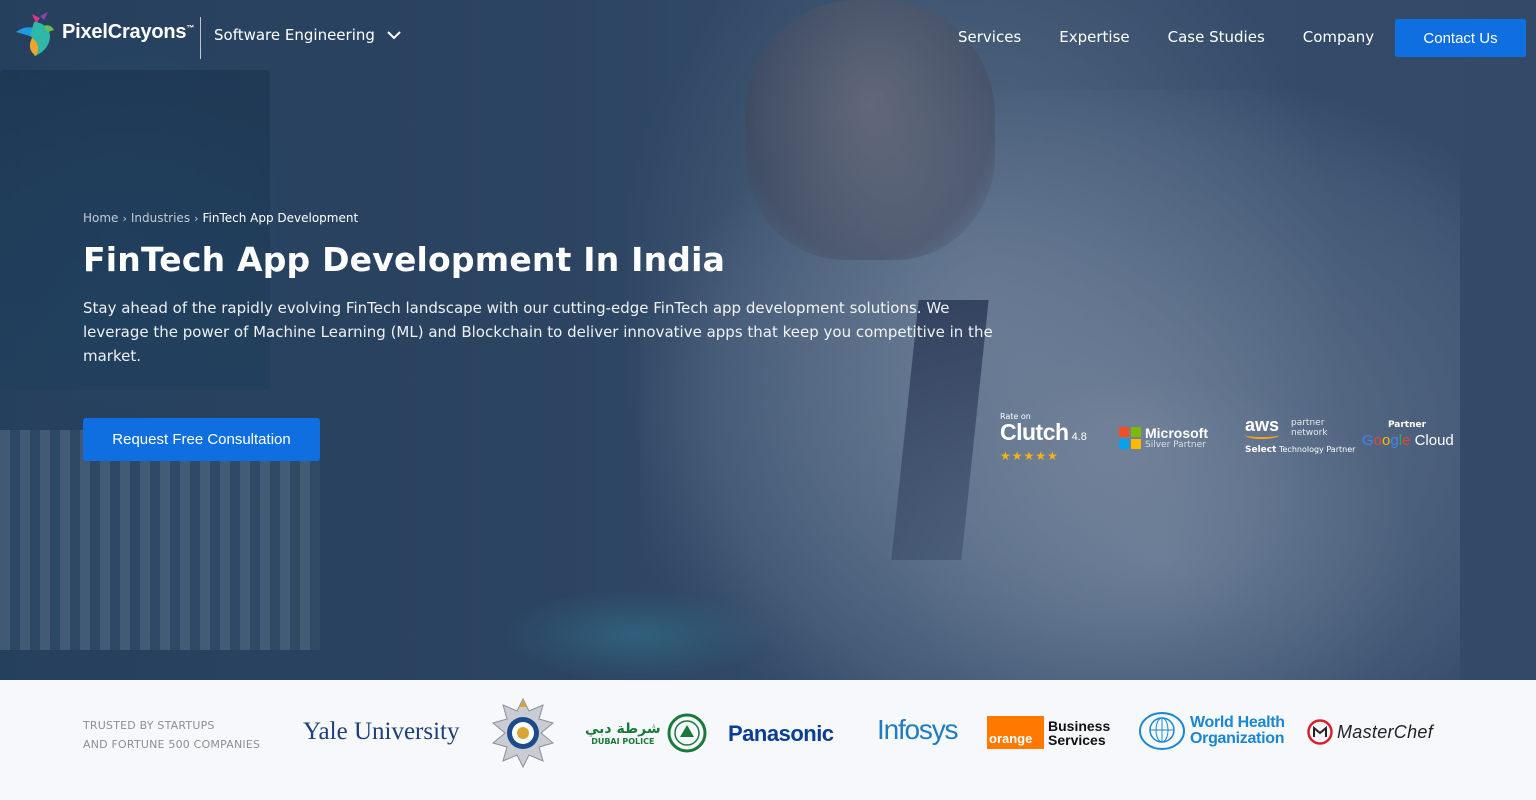 This screenshot has width=1536, height=800. Describe the element at coordinates (1130, 438) in the screenshot. I see `microsoft-logo-icon` at that location.